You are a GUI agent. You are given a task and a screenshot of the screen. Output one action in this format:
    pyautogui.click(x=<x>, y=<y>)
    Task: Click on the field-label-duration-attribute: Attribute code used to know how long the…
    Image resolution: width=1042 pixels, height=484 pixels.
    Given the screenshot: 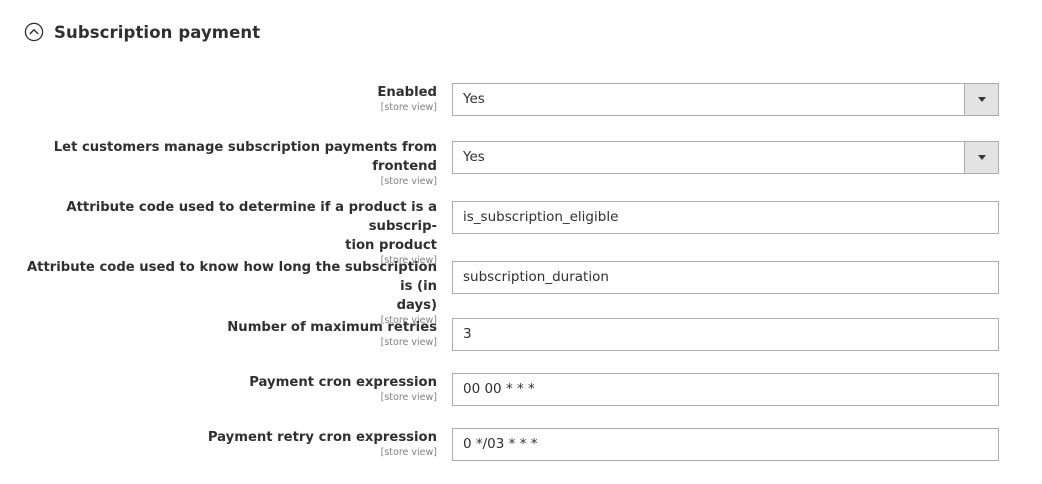 What is the action you would take?
    pyautogui.click(x=230, y=292)
    